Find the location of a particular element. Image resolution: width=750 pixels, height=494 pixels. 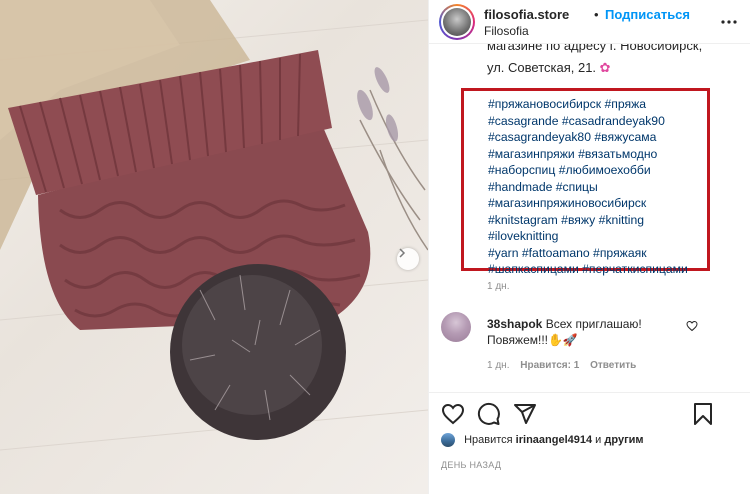

hashtag-link: #knitstagram is located at coordinates (523, 220).